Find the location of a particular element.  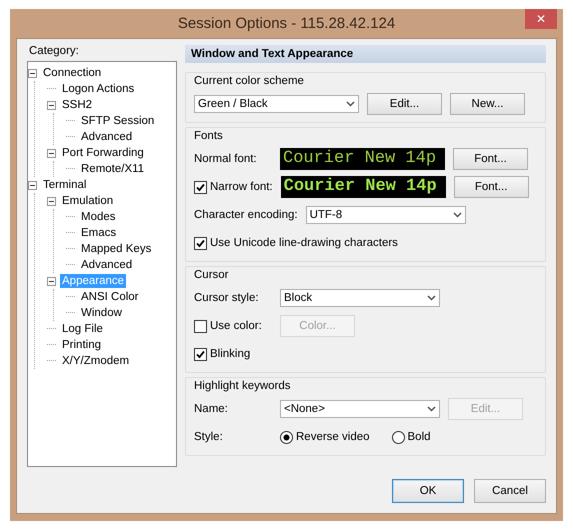

close-button: ✕ is located at coordinates (541, 19).